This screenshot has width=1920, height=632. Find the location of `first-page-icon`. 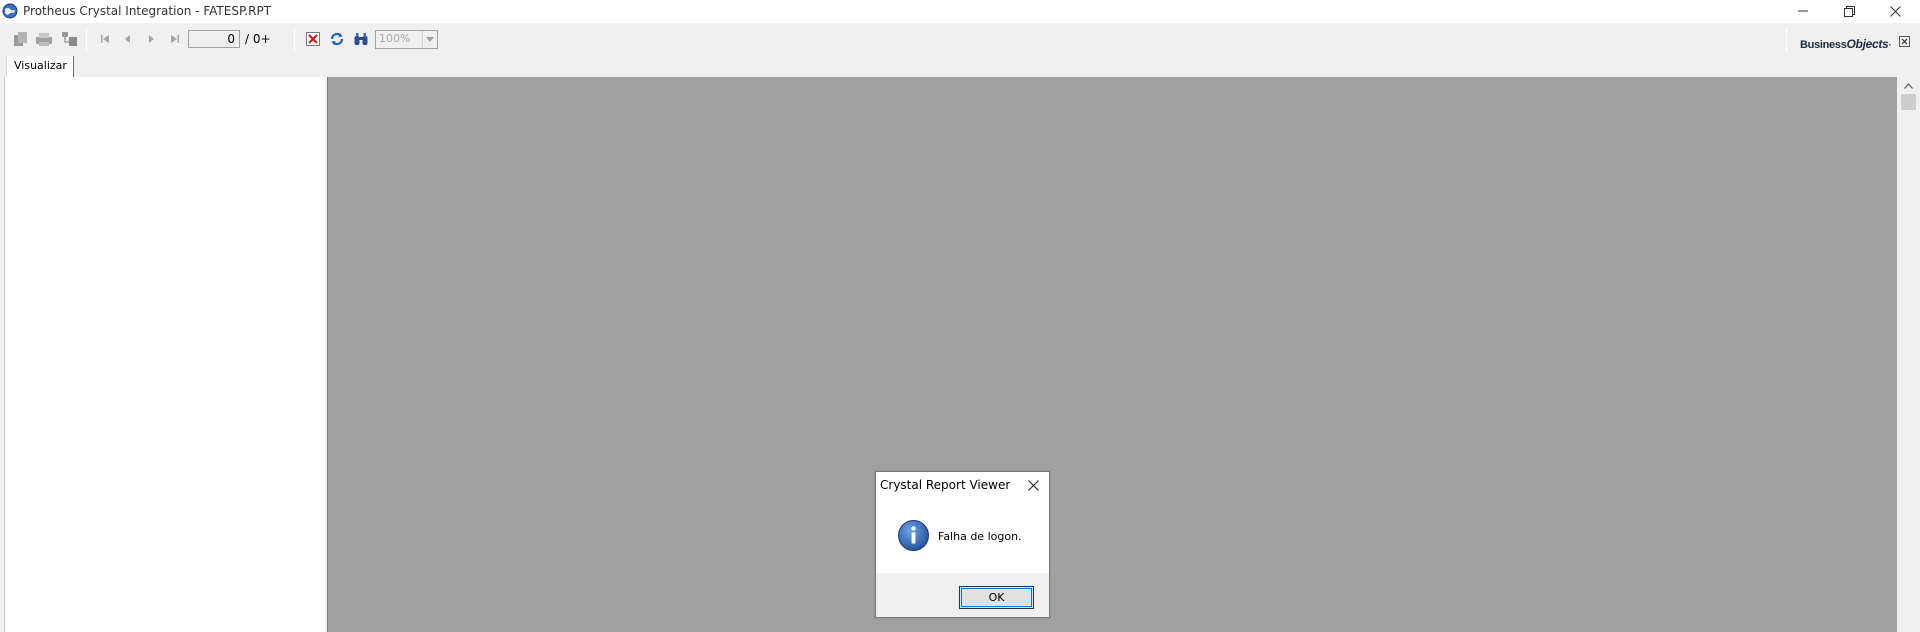

first-page-icon is located at coordinates (105, 39).